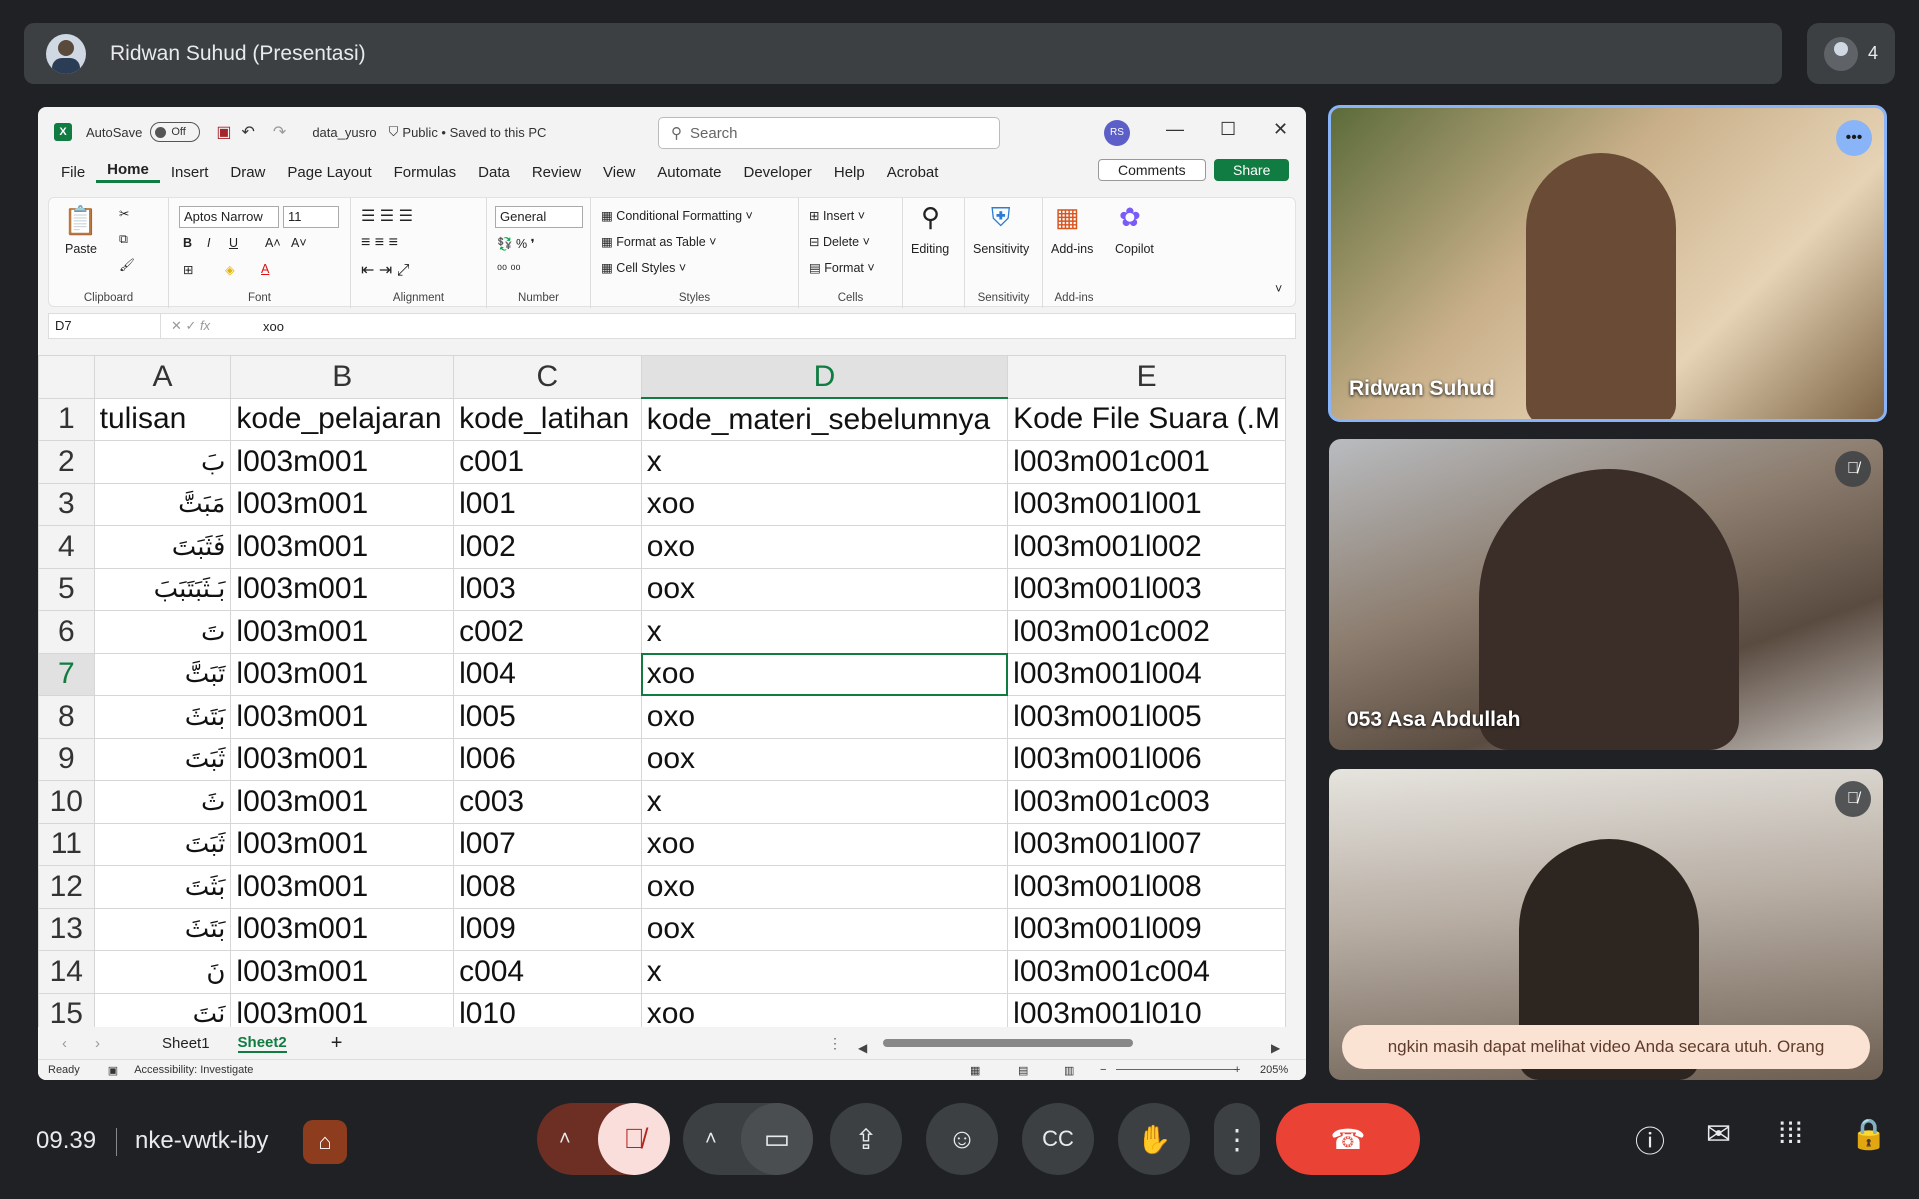  I want to click on menu-view: View, so click(619, 172).